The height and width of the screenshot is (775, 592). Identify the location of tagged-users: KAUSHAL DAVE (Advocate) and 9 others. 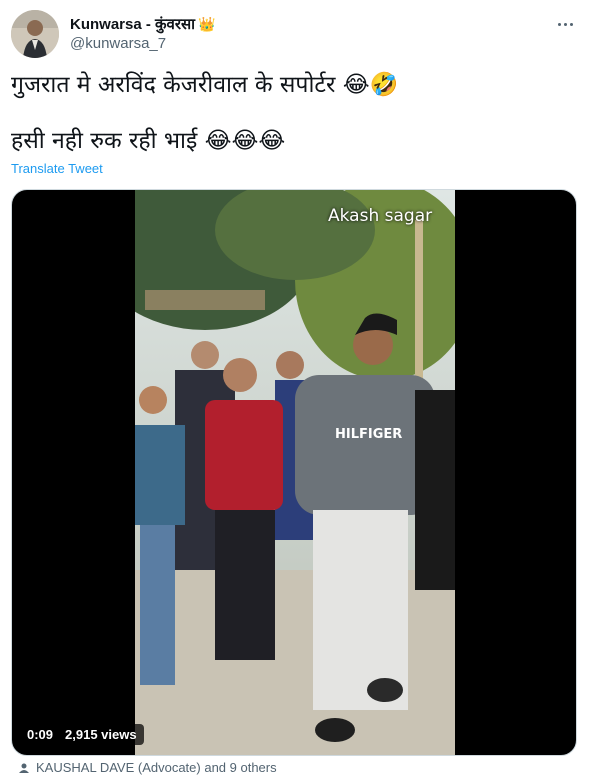
(147, 767).